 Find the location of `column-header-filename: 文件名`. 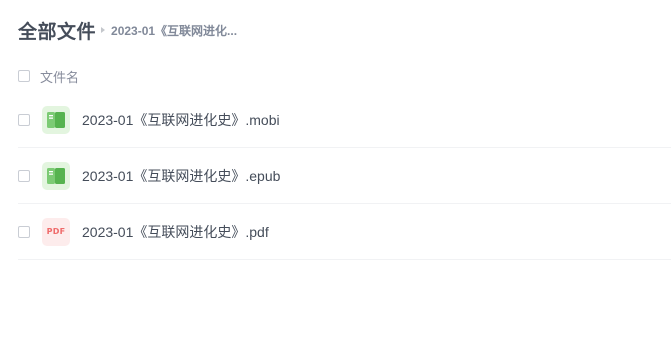

column-header-filename: 文件名 is located at coordinates (59, 76).